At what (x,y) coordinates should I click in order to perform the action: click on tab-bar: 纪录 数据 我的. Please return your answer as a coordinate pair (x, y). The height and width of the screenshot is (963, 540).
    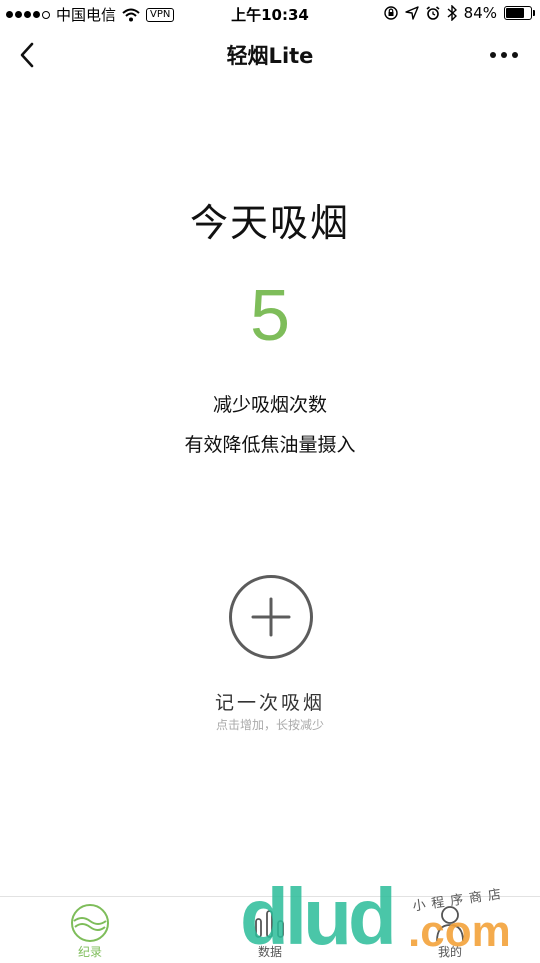
    Looking at the image, I should click on (270, 928).